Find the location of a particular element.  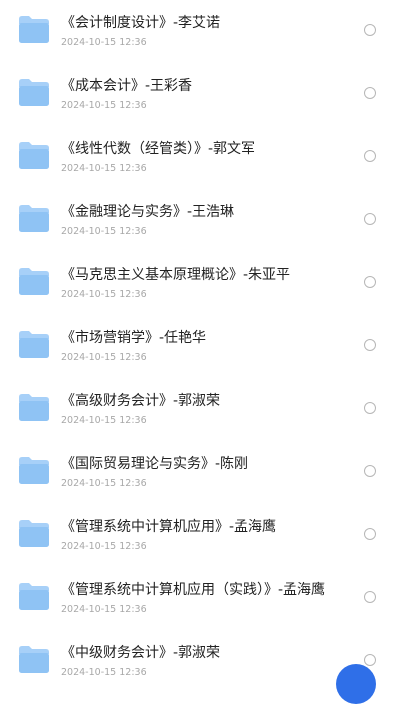

folder-name: 《成本会计》-王彩香 is located at coordinates (127, 86).